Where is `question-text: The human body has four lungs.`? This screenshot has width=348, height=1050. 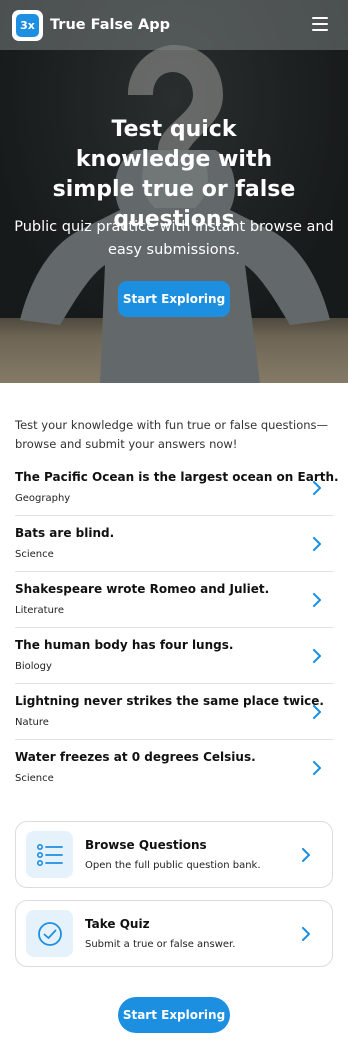
question-text: The human body has four lungs. is located at coordinates (124, 645).